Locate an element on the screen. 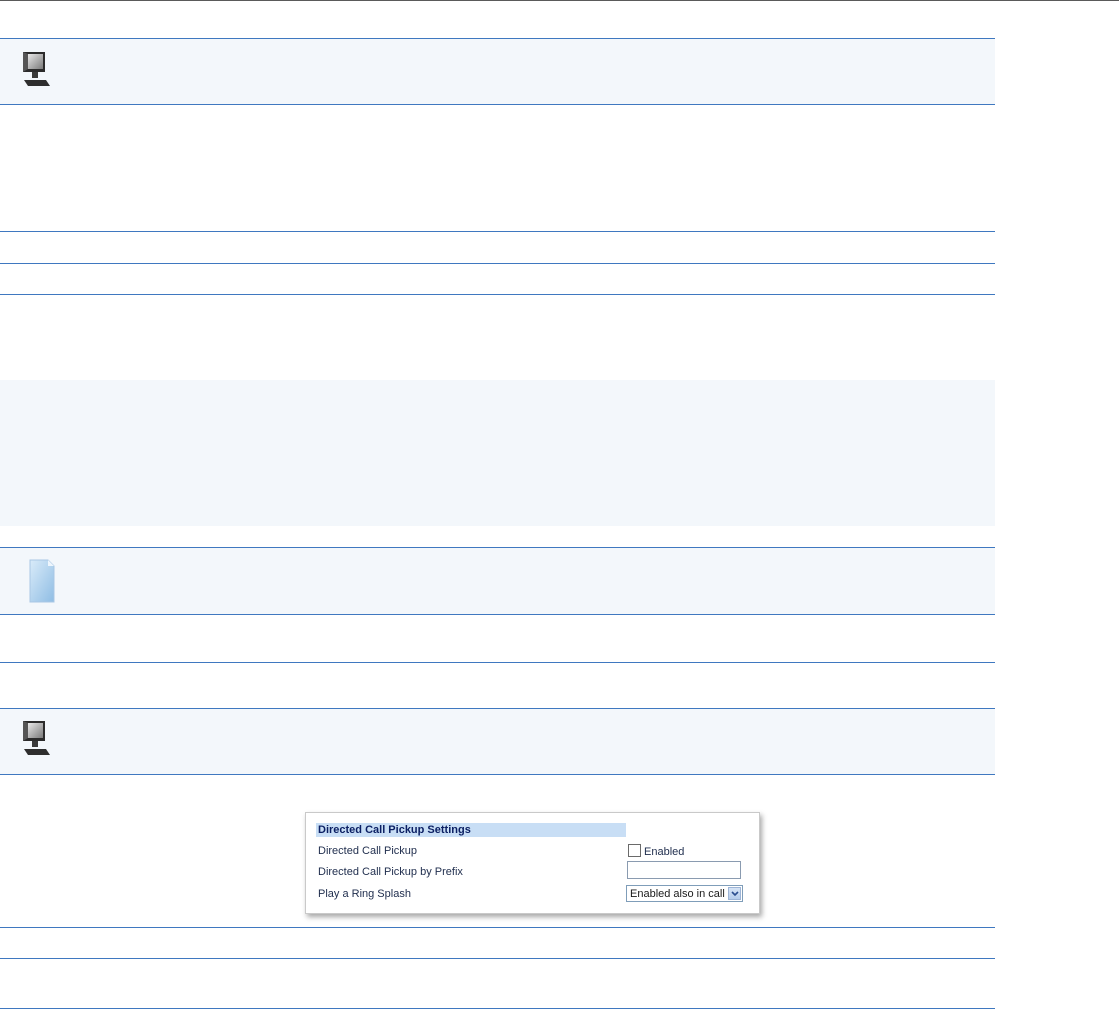 The height and width of the screenshot is (1011, 1119). chevron-down-icon is located at coordinates (734, 893).